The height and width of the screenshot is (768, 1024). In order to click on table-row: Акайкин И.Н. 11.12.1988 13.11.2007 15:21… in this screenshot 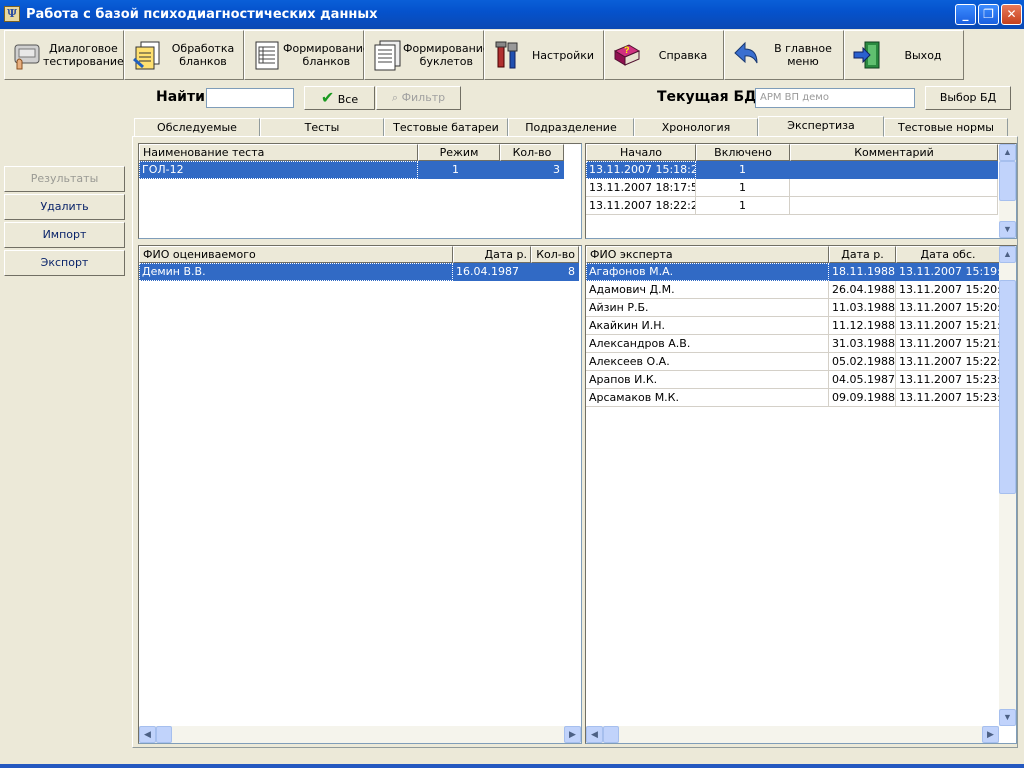, I will do `click(793, 326)`.